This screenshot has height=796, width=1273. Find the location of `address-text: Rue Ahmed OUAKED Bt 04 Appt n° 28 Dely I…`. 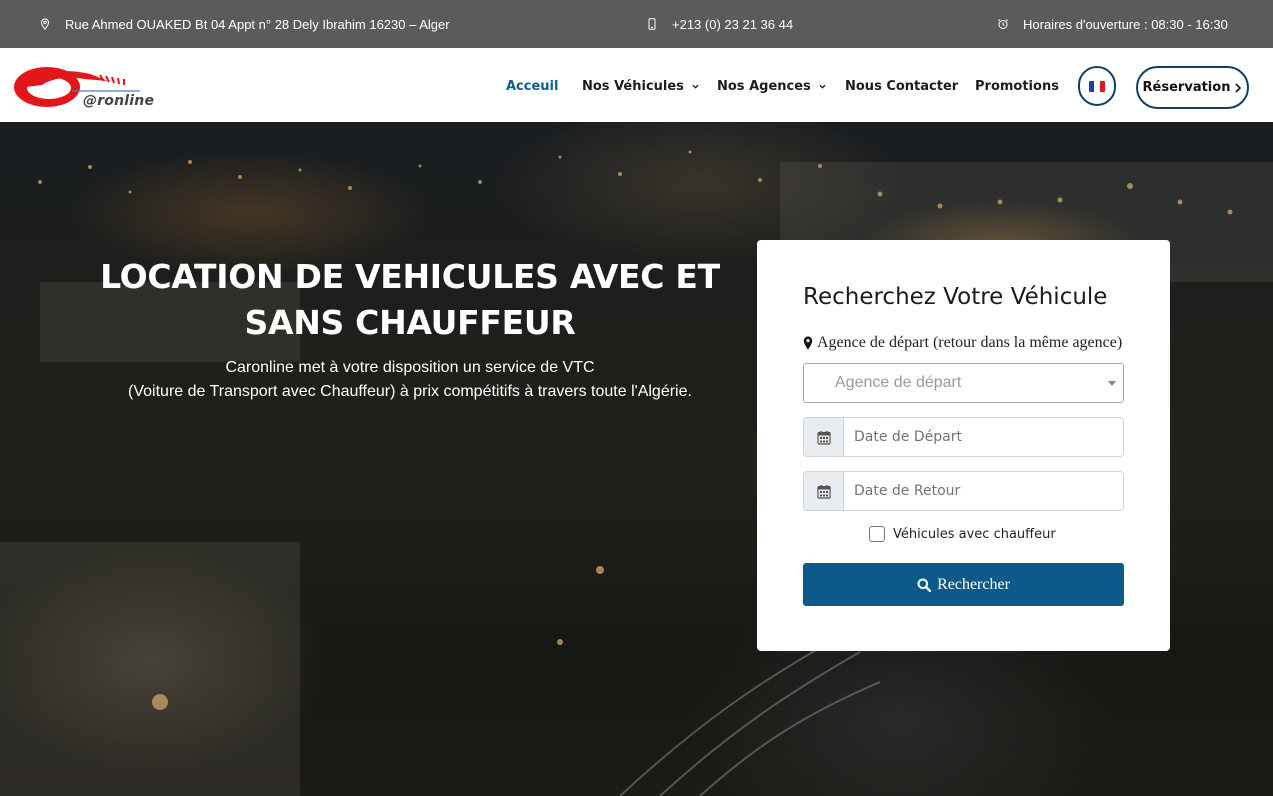

address-text: Rue Ahmed OUAKED Bt 04 Appt n° 28 Dely I… is located at coordinates (257, 24).